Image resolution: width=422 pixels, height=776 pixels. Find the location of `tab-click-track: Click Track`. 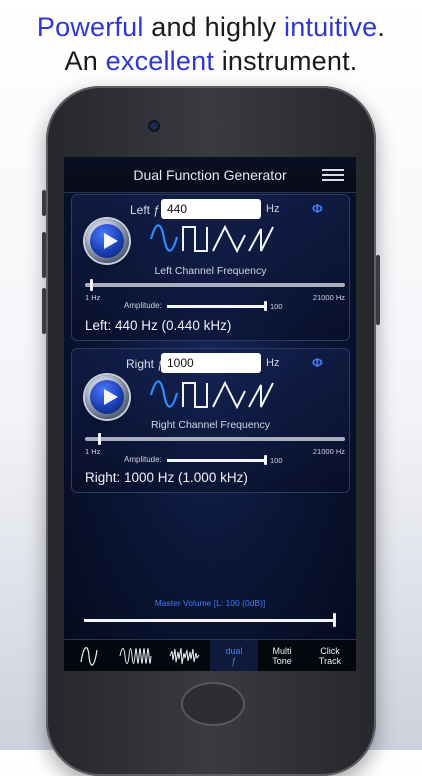

tab-click-track: Click Track is located at coordinates (330, 655).